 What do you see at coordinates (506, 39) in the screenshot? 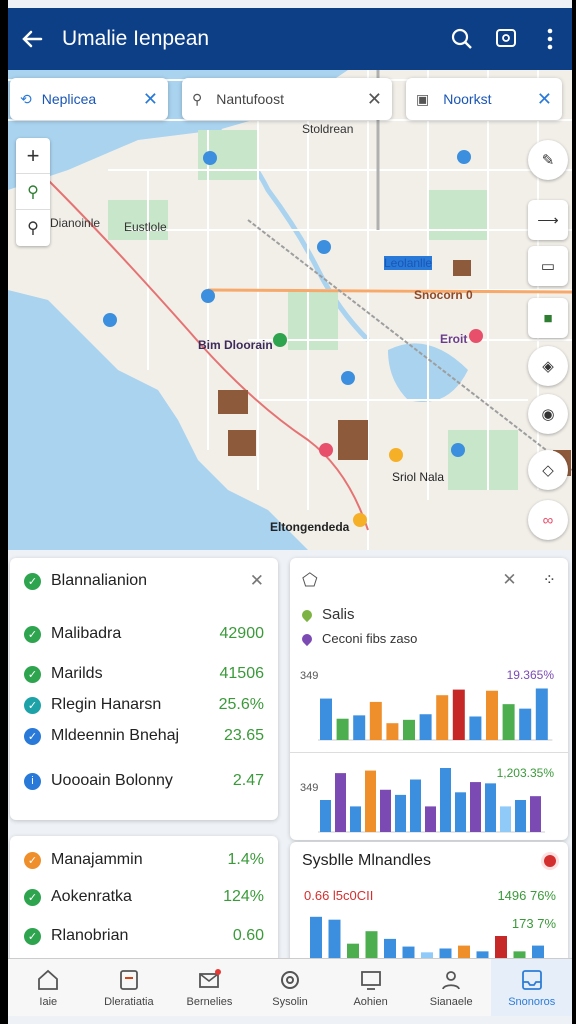
I see `chat-button` at bounding box center [506, 39].